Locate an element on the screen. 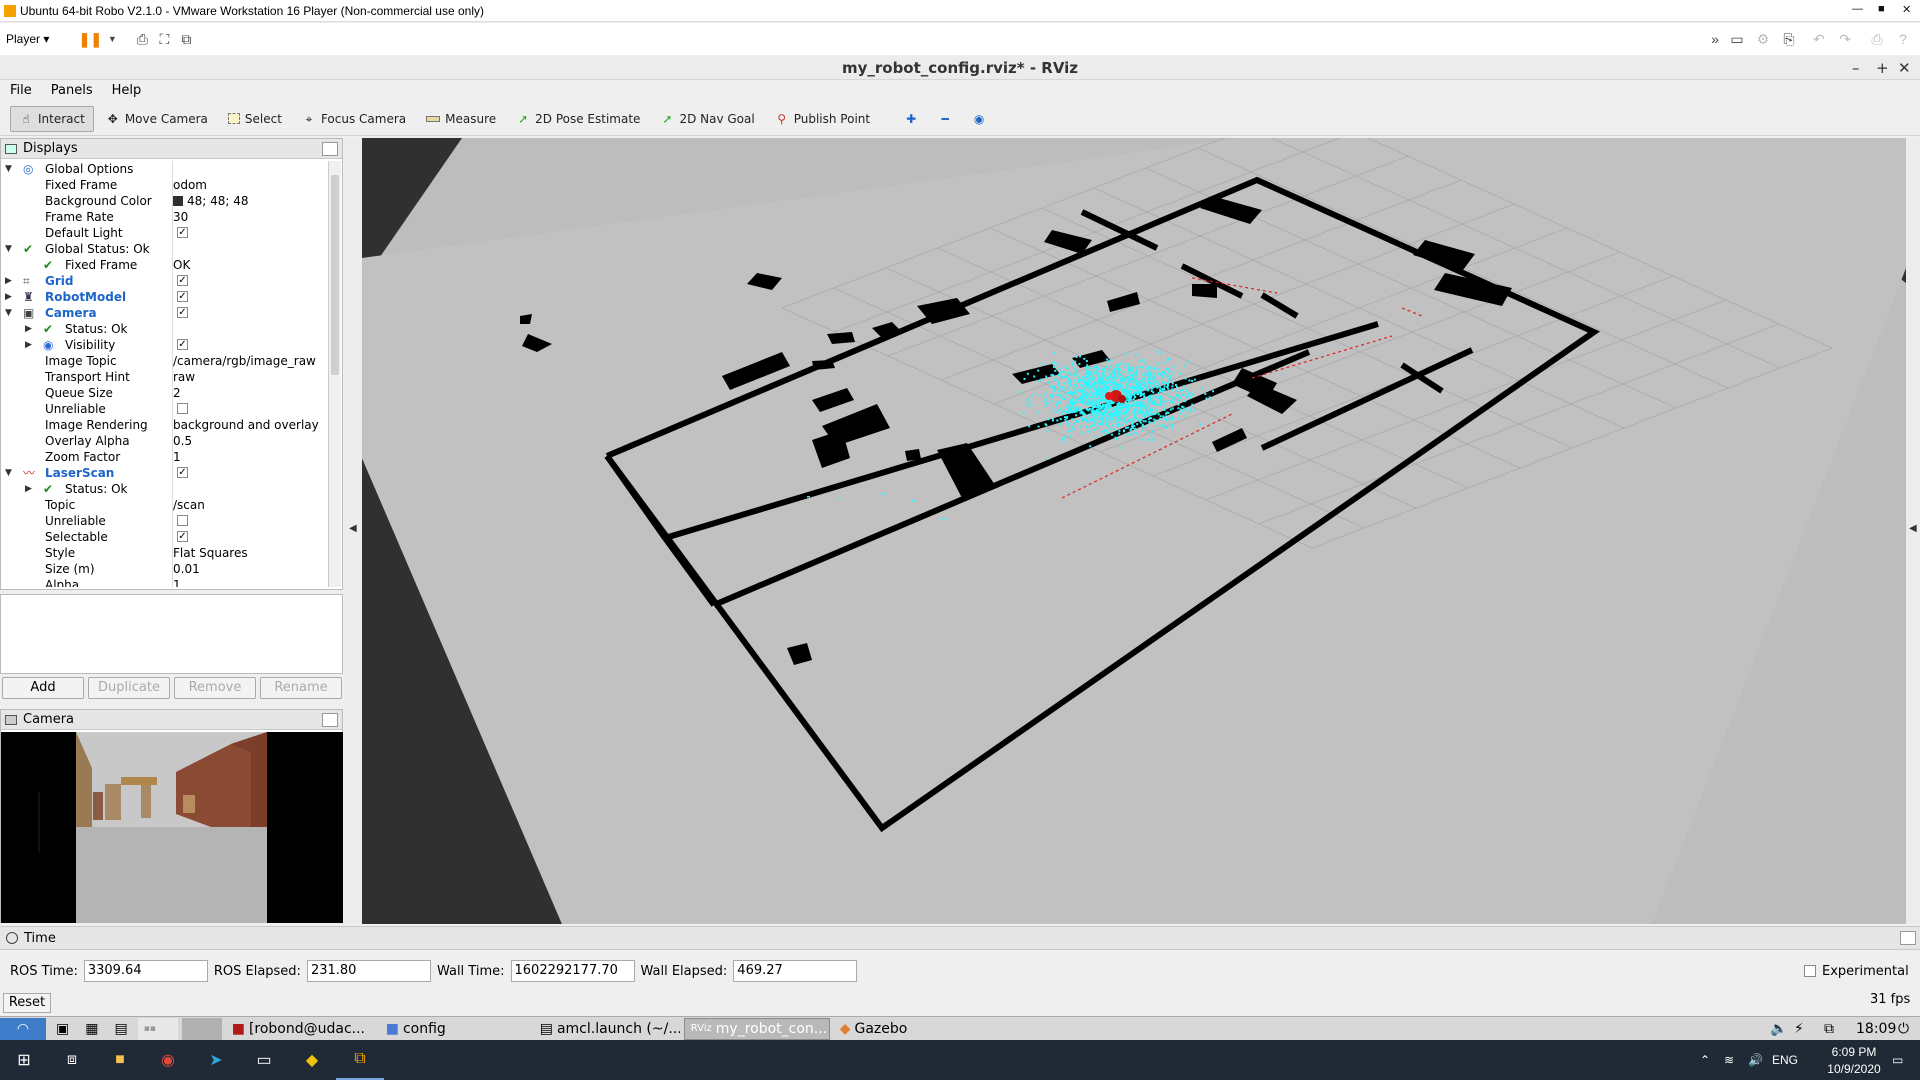  start-menu-icon: ◠ is located at coordinates (23, 1028).